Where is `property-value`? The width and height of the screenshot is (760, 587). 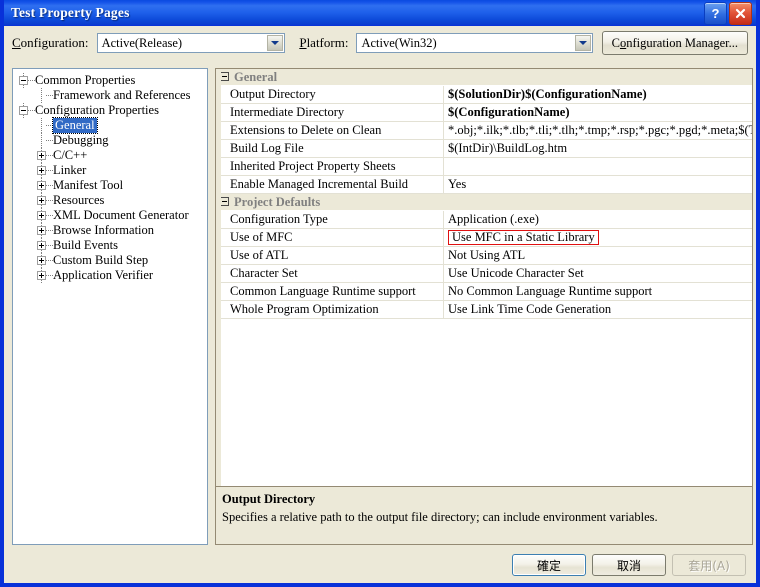
property-value is located at coordinates (598, 166).